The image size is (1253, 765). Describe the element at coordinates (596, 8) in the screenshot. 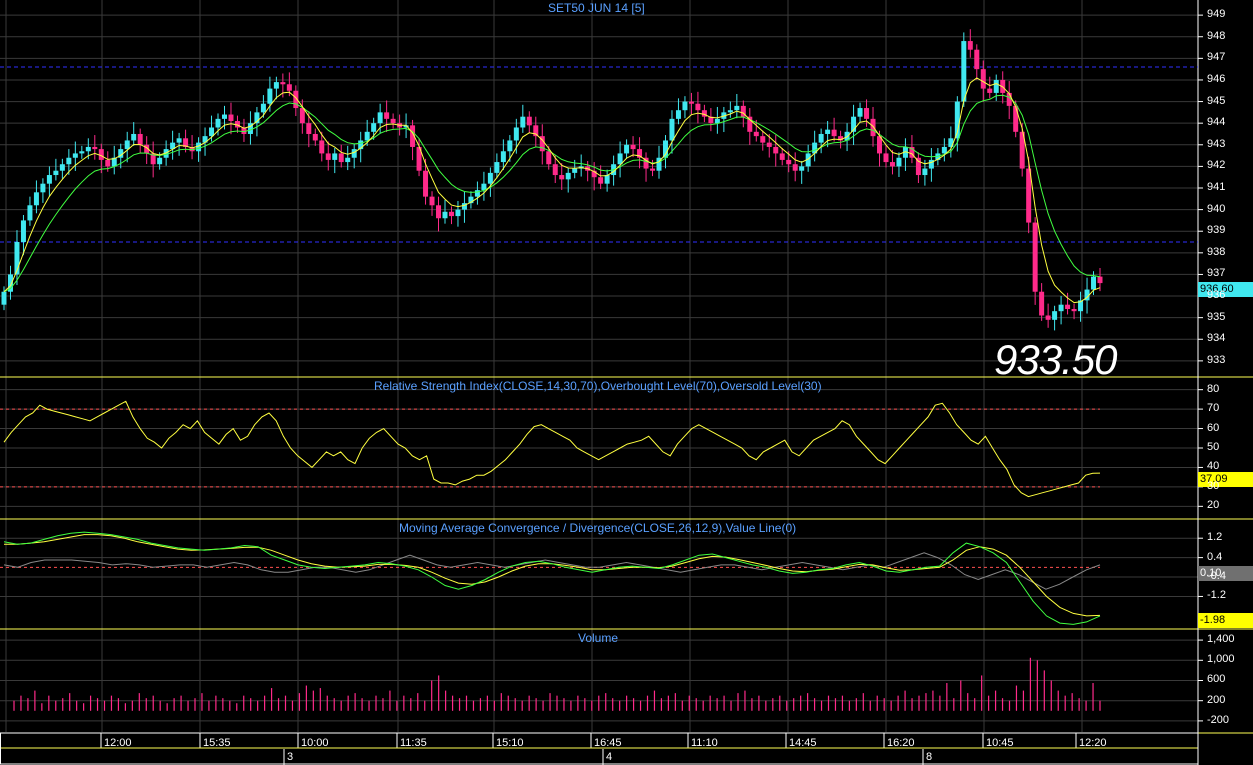

I see `chart-title: SET50 JUN 14 [5]` at that location.